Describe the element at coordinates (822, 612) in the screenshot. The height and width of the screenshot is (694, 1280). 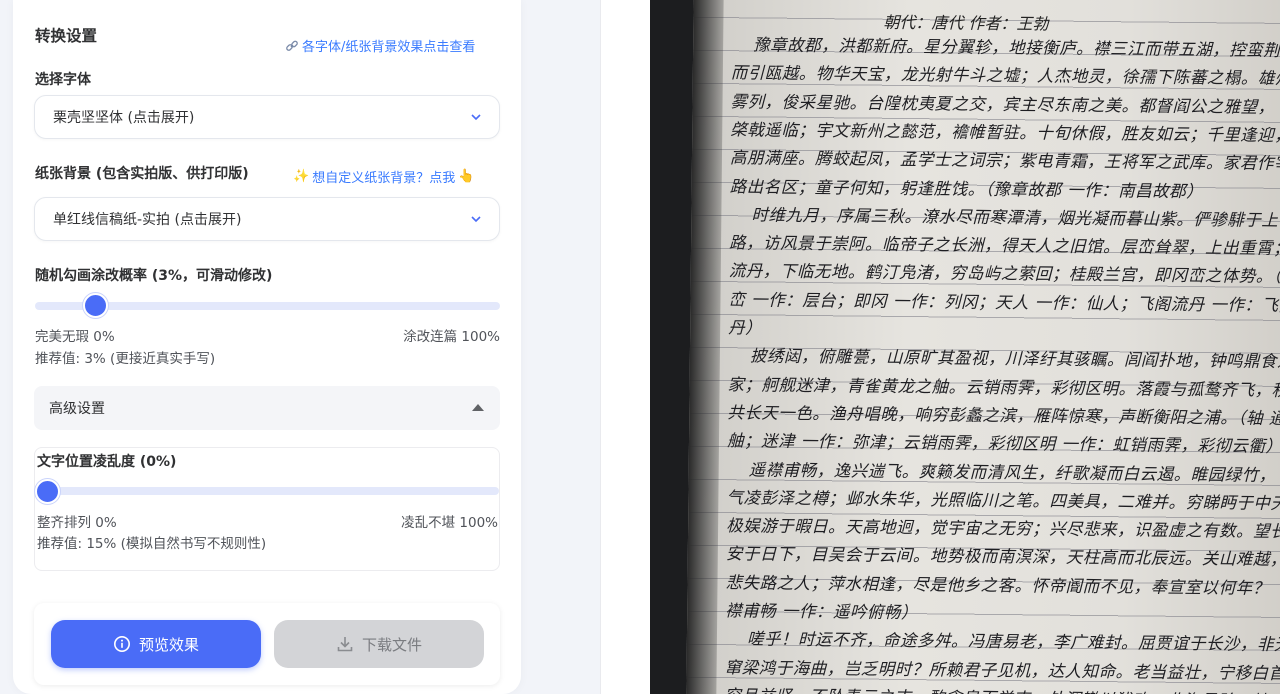
I see `handwritten-line: 襟甫畅 一作：遥吟俯畅）` at that location.